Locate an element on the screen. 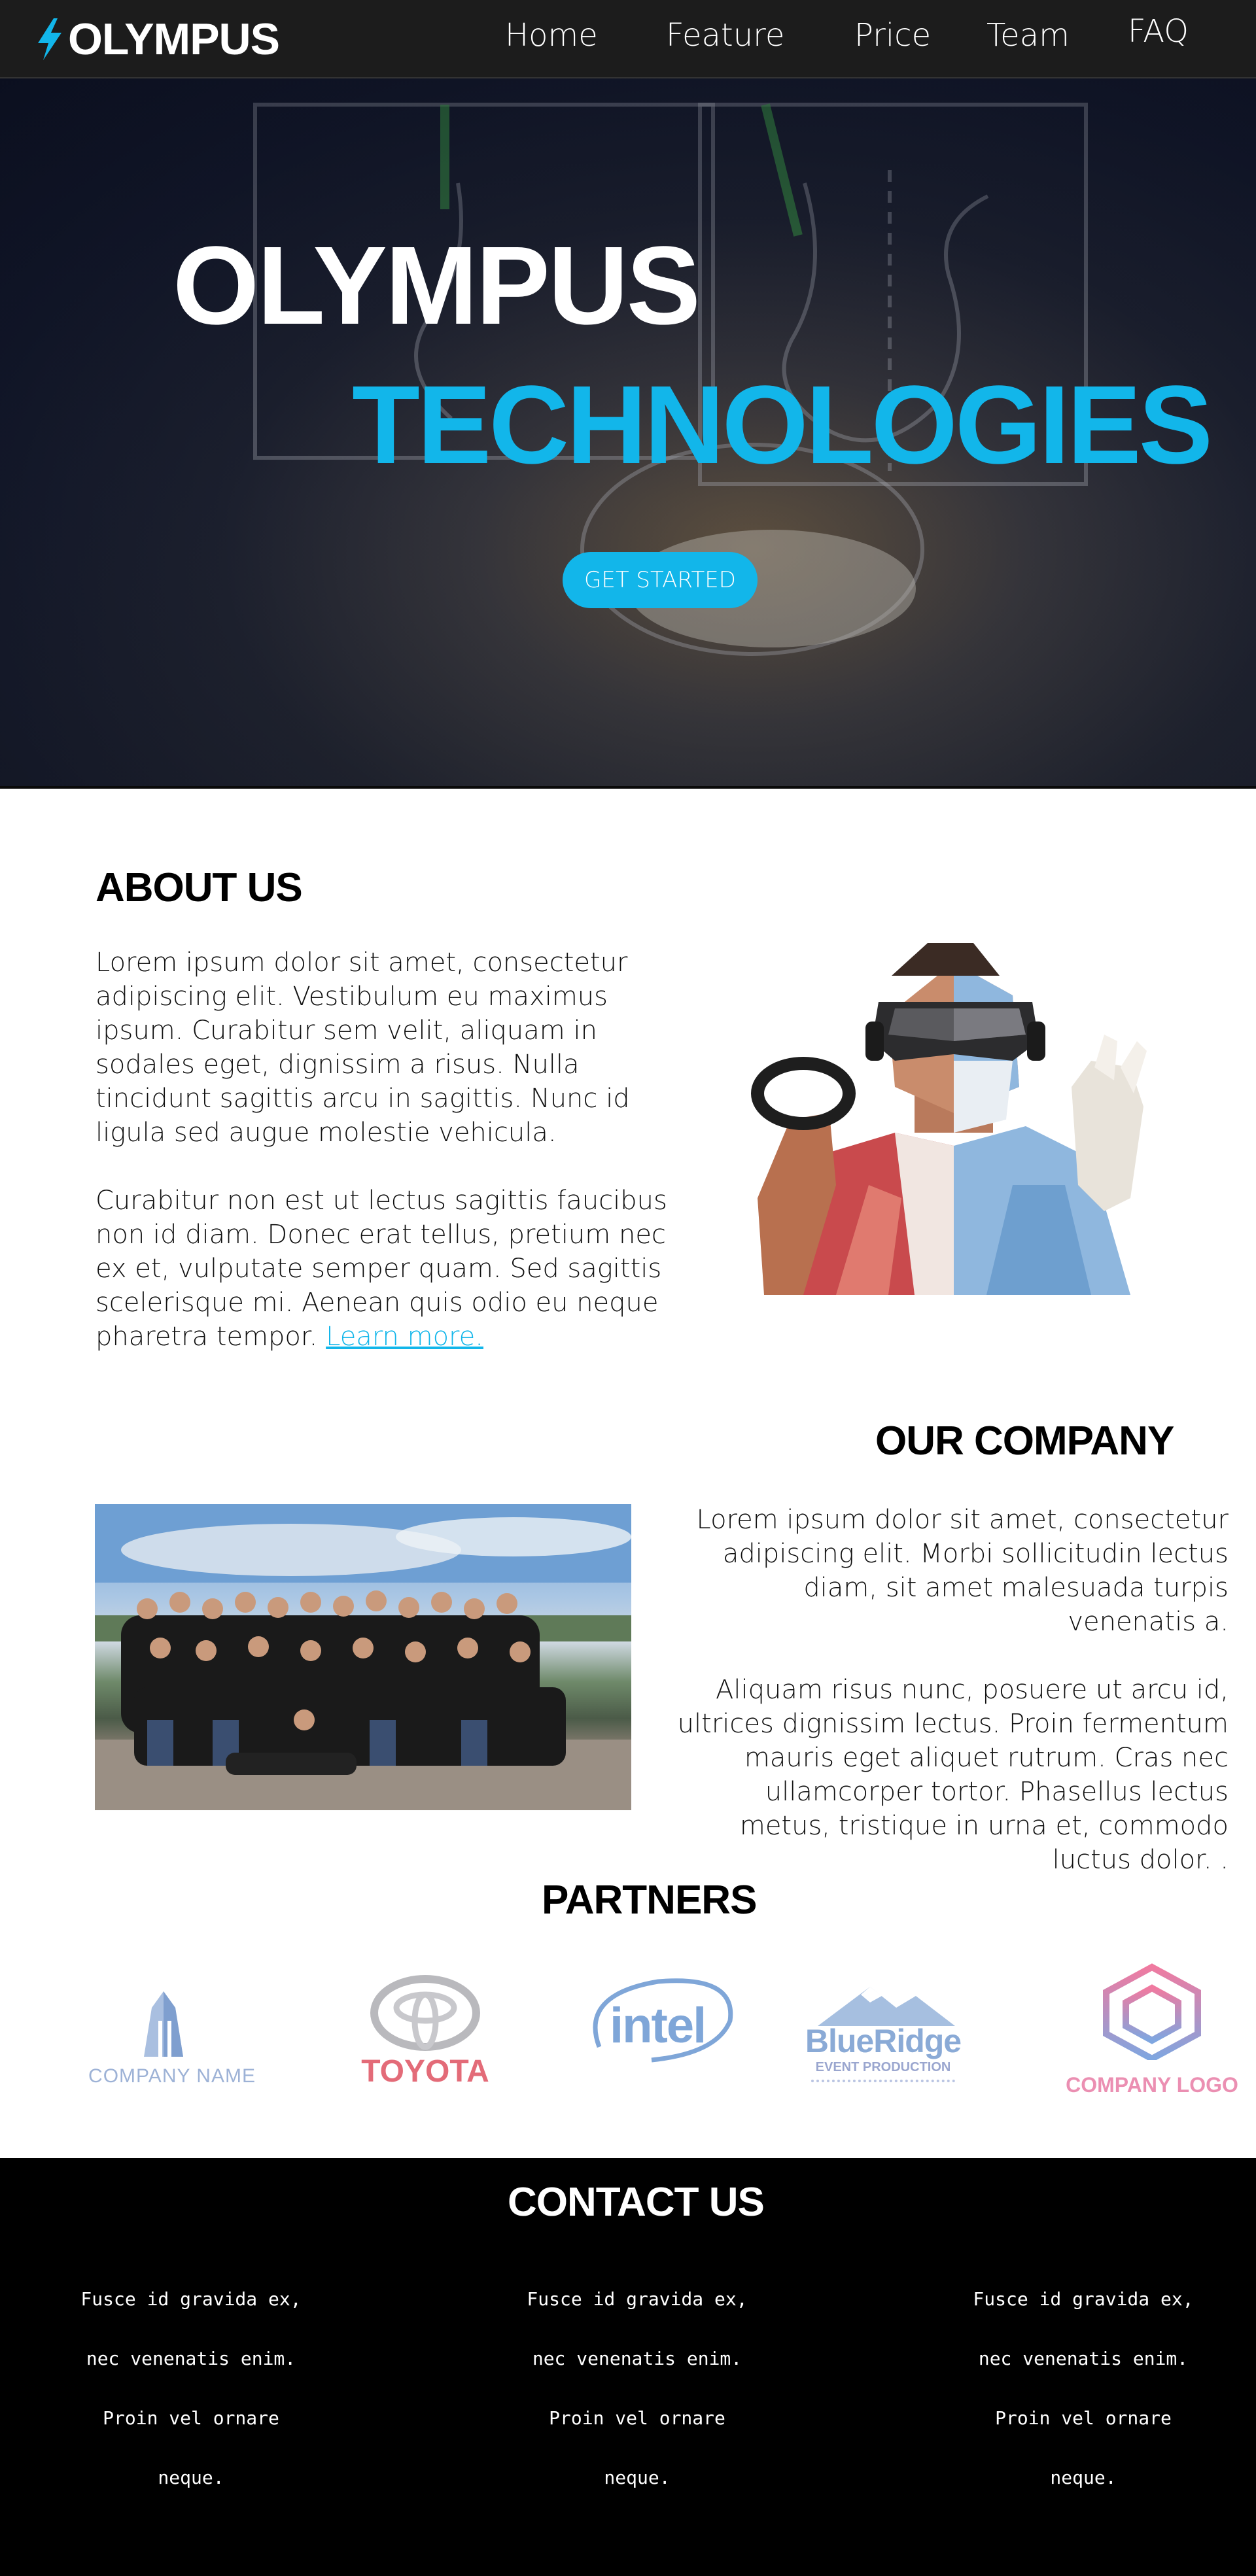 This screenshot has height=2576, width=1256. partner-logo-company-logo: COMPANY LOGO is located at coordinates (1152, 2031).